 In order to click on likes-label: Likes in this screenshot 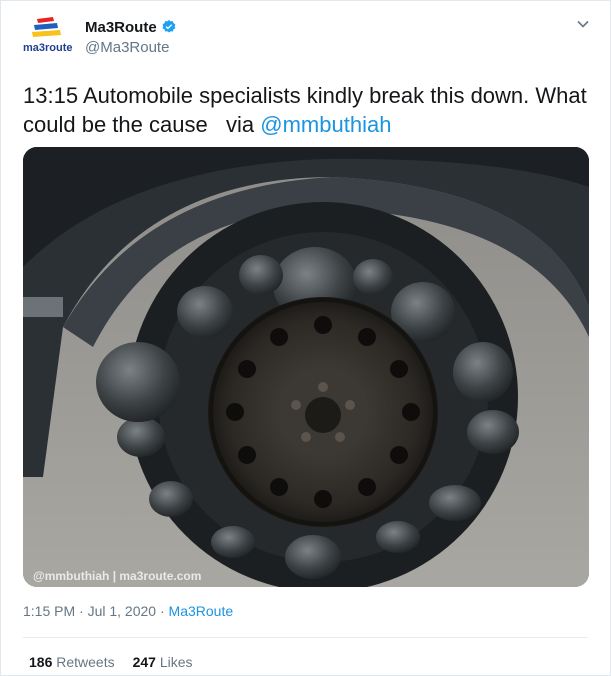, I will do `click(176, 662)`.